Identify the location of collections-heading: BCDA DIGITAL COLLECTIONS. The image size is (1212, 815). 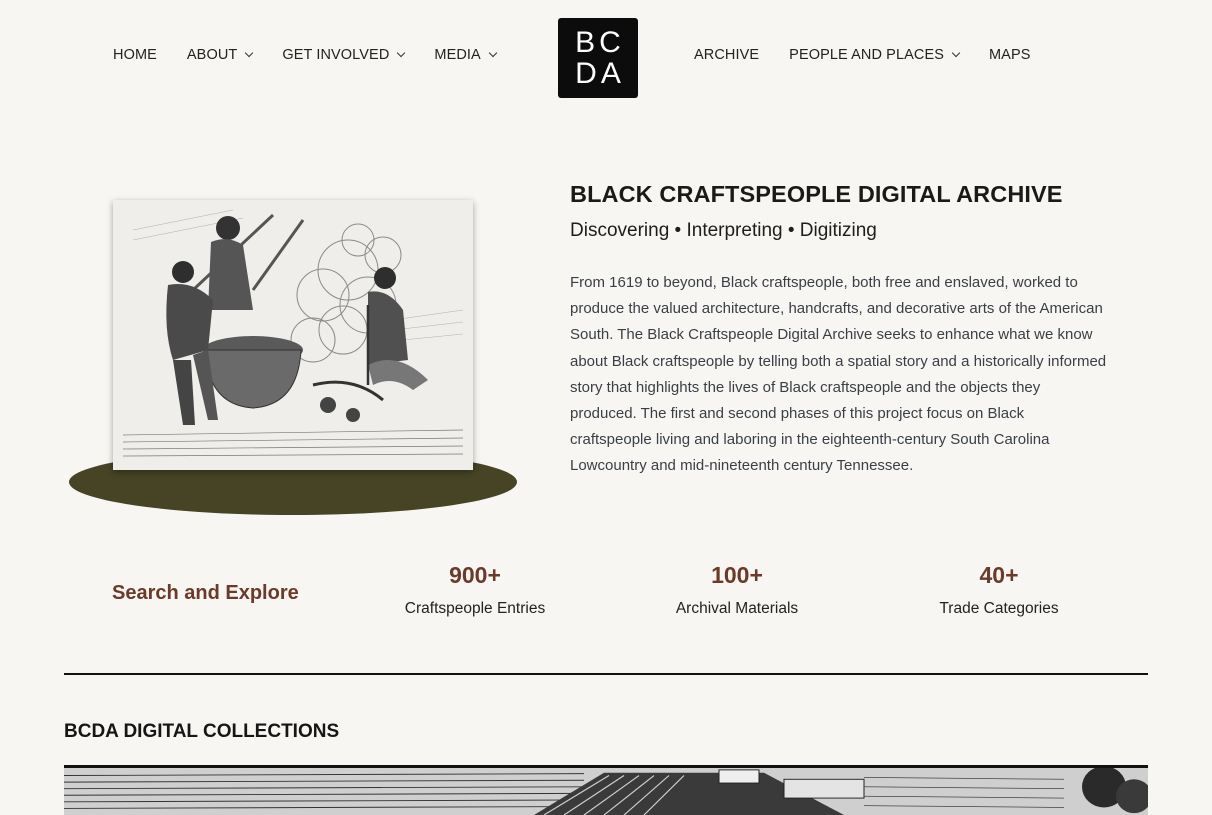
(202, 731).